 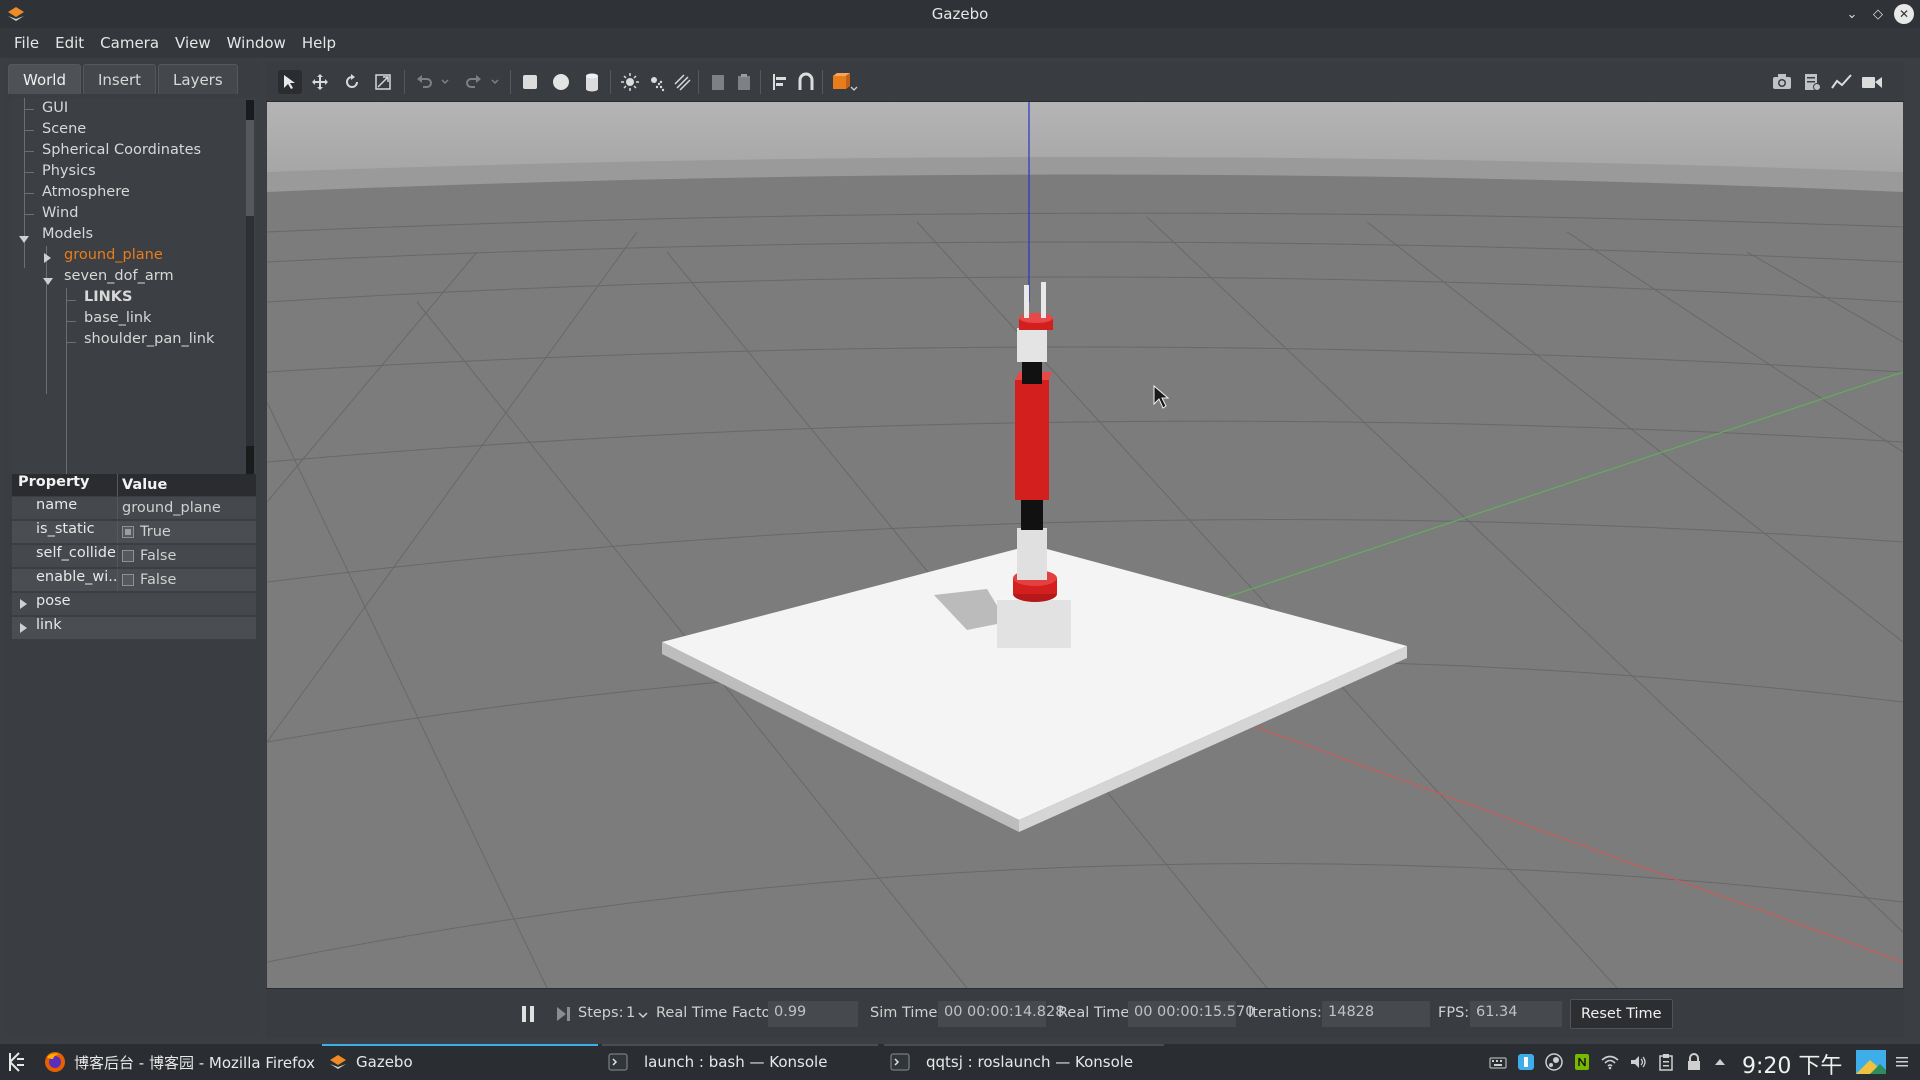 I want to click on menu-file: File, so click(x=26, y=43).